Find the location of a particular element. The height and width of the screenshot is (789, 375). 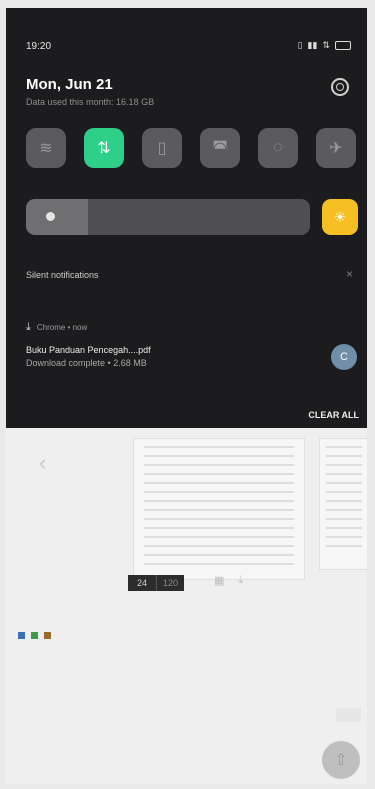

status-time: 19:20 is located at coordinates (39, 46).